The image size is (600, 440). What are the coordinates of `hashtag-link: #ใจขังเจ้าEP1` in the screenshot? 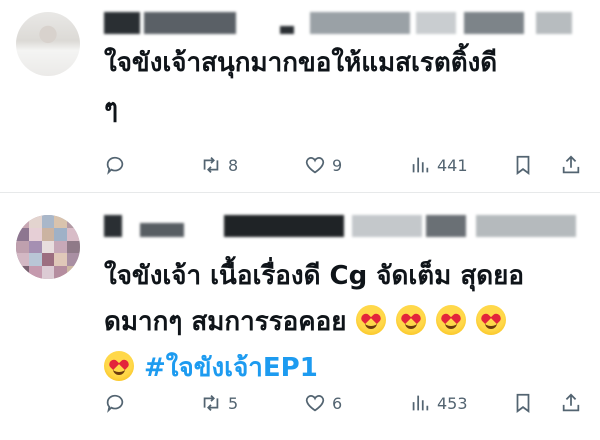 It's located at (231, 368).